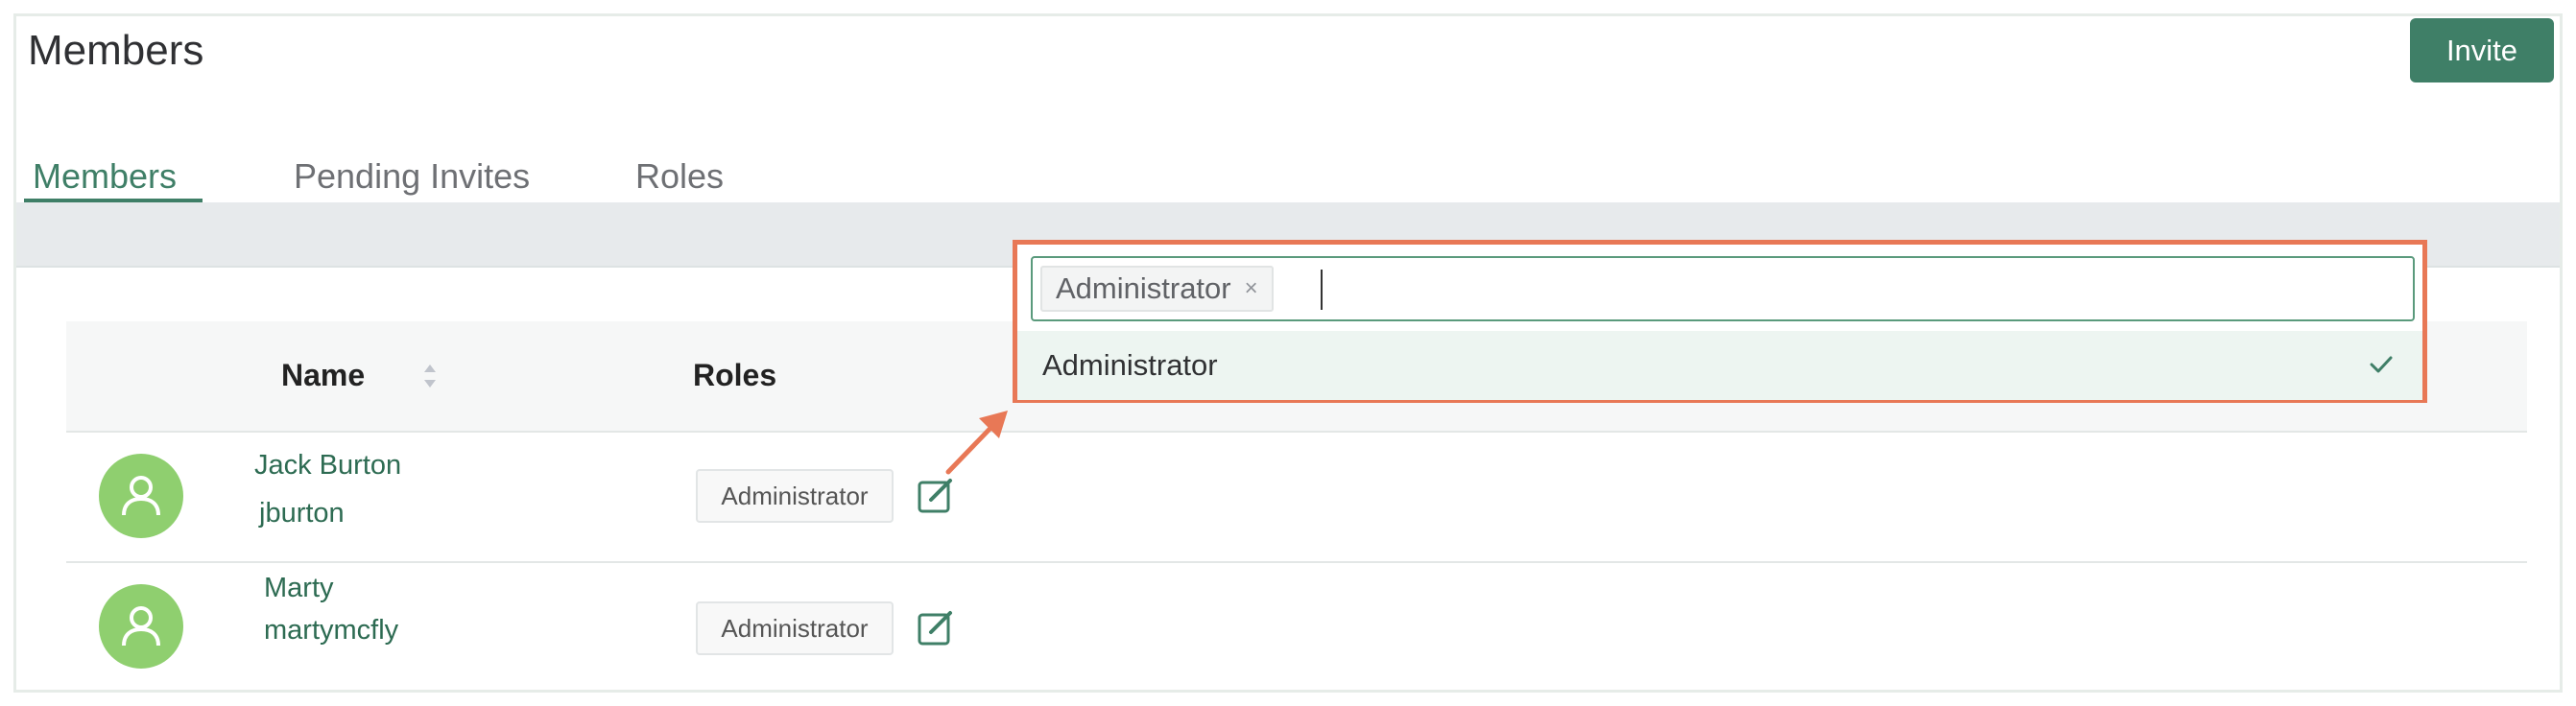 The image size is (2576, 706). I want to click on check-icon, so click(2381, 364).